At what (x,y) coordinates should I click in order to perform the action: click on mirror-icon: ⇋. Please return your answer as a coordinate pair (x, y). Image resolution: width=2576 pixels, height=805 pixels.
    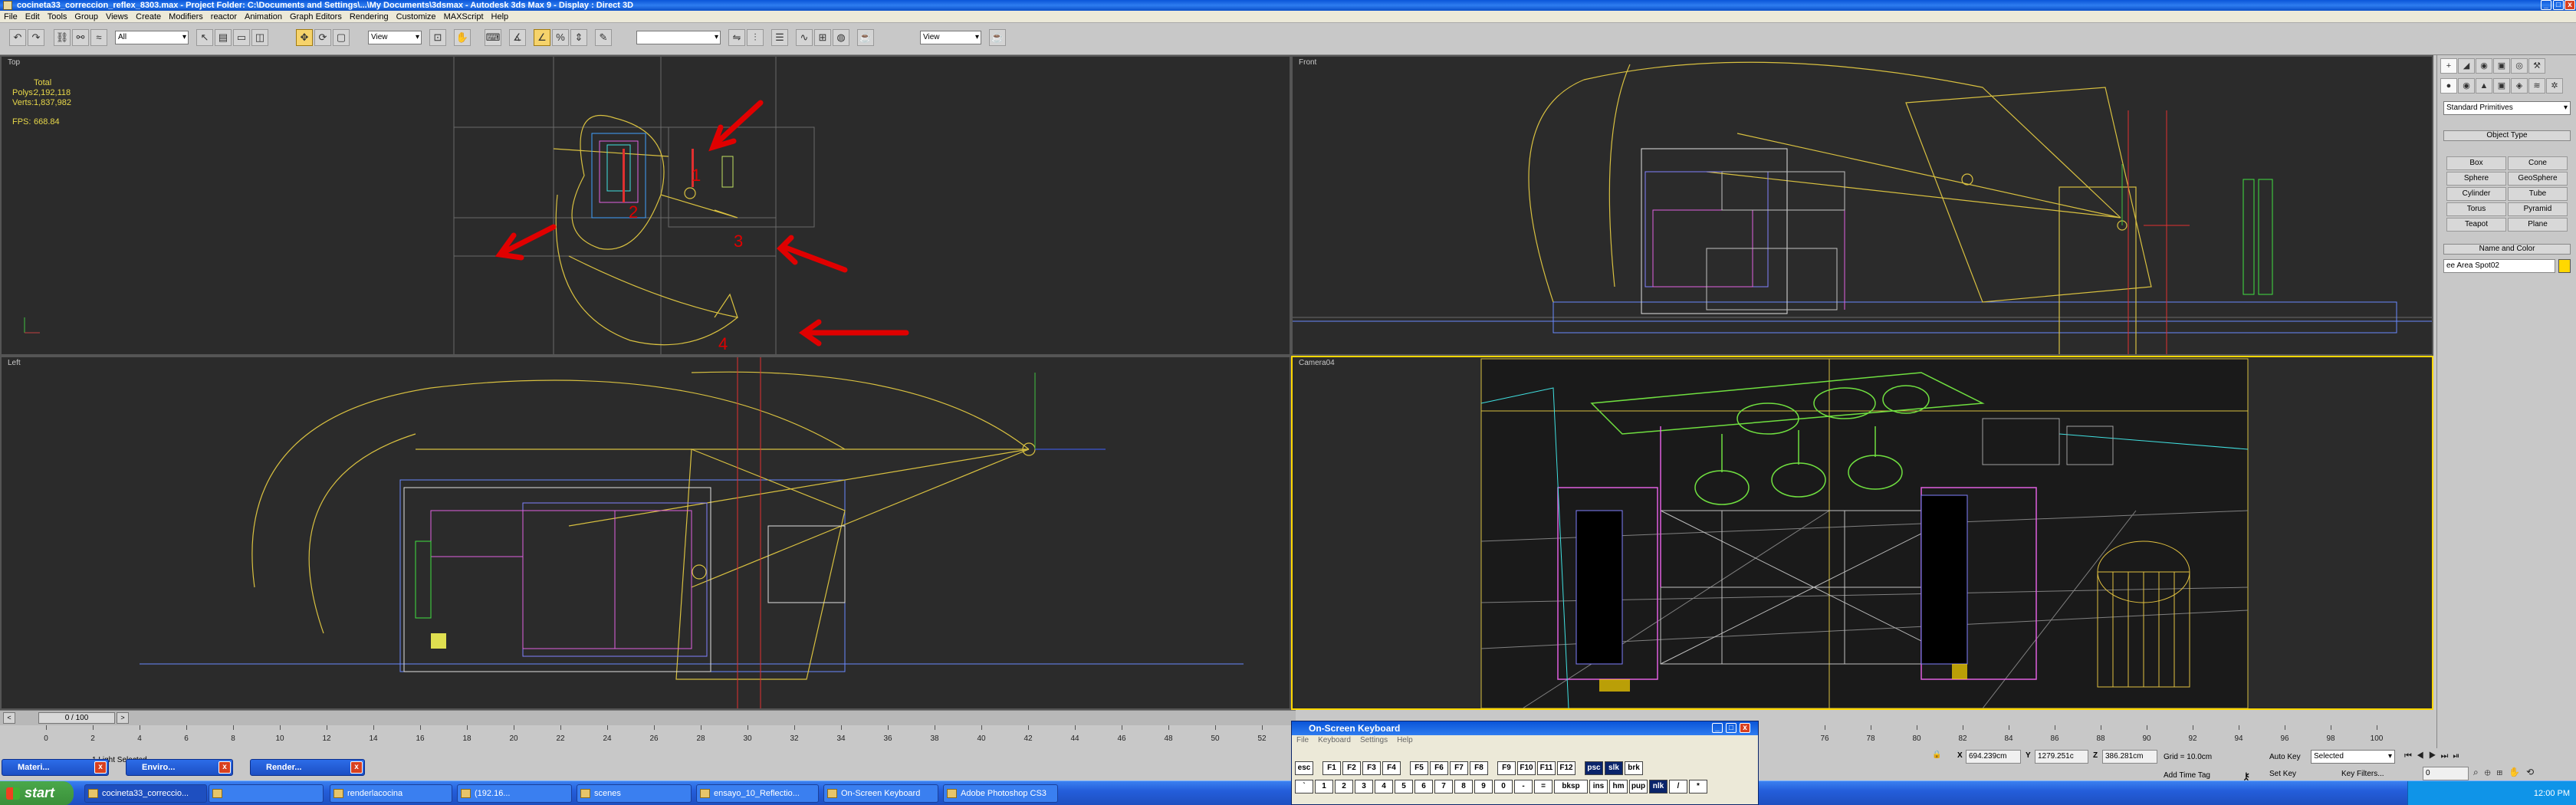
    Looking at the image, I should click on (737, 37).